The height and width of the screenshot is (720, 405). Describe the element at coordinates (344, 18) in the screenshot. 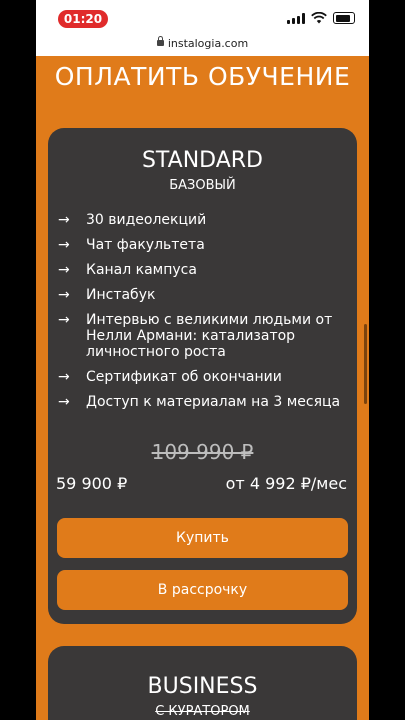

I see `battery-icon` at that location.